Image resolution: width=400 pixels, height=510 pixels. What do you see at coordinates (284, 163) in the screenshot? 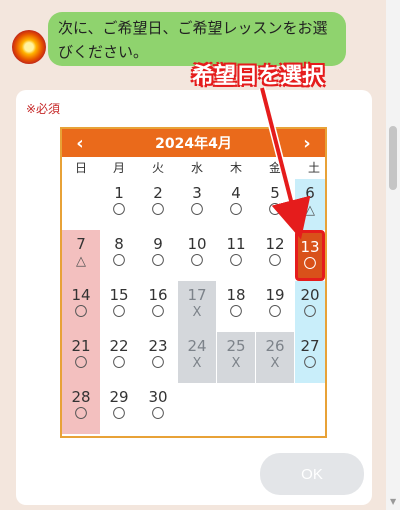
I see `annotation-arrow` at bounding box center [284, 163].